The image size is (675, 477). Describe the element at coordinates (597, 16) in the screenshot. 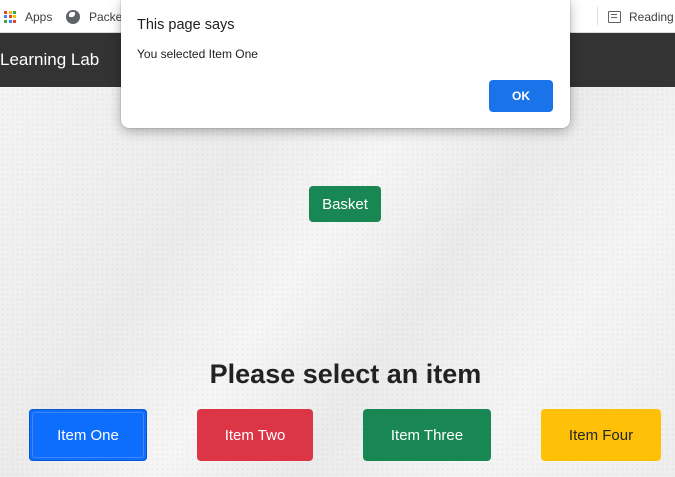

I see `bookmarks-separator` at that location.